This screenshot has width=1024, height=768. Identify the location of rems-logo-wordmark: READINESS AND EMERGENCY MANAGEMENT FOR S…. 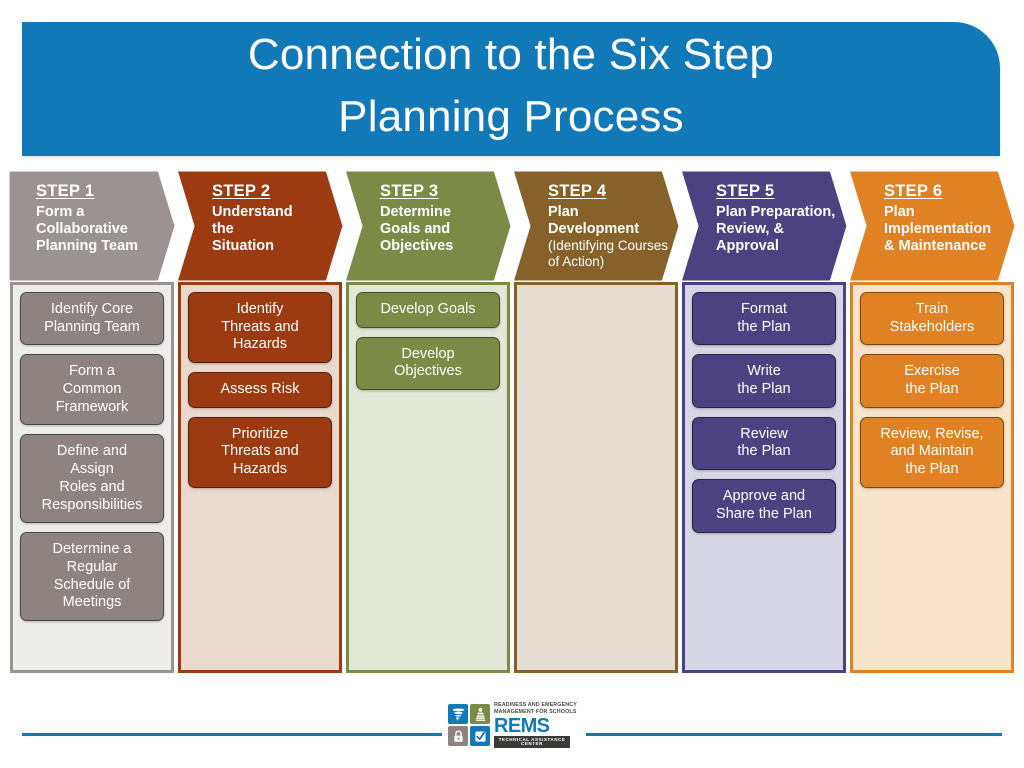
(537, 725).